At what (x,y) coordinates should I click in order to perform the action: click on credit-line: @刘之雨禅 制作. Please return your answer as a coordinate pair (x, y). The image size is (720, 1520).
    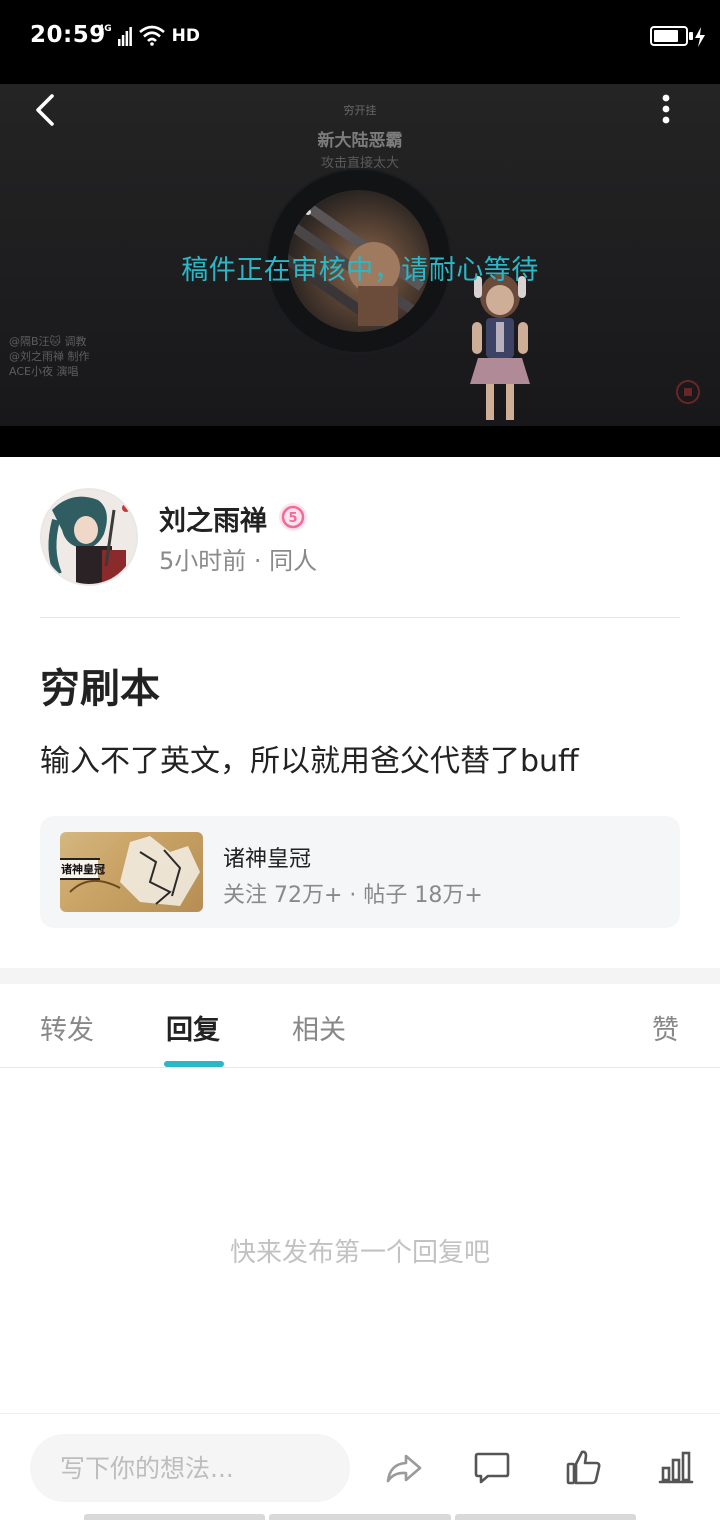
    Looking at the image, I should click on (49, 356).